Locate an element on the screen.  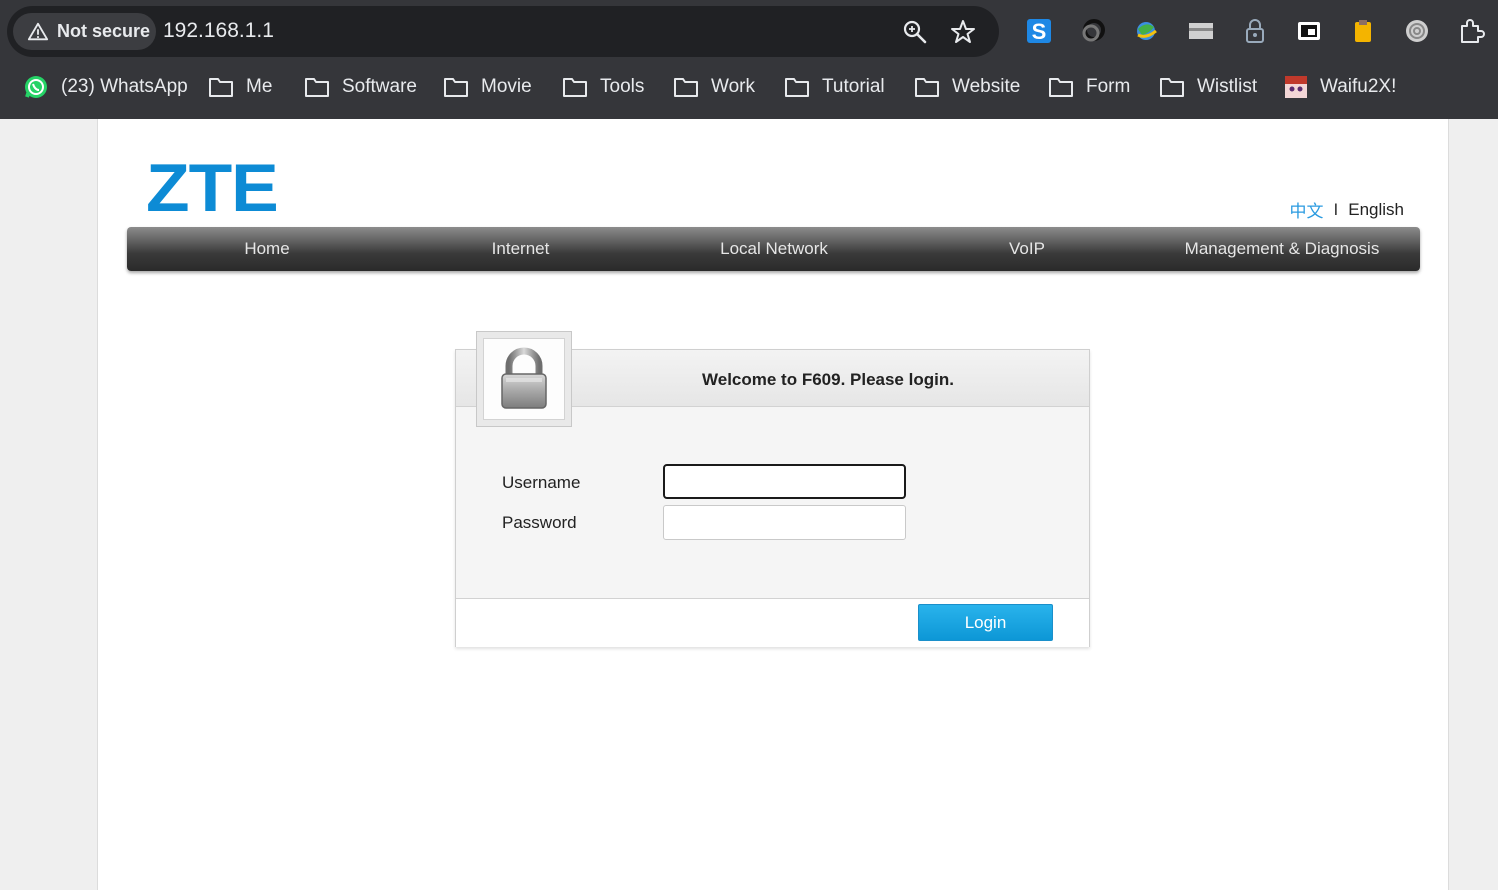
login-footer: Login is located at coordinates (772, 622).